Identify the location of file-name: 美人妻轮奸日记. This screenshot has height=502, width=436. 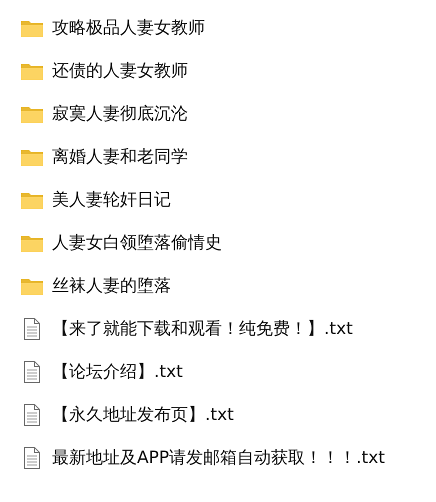
(111, 199).